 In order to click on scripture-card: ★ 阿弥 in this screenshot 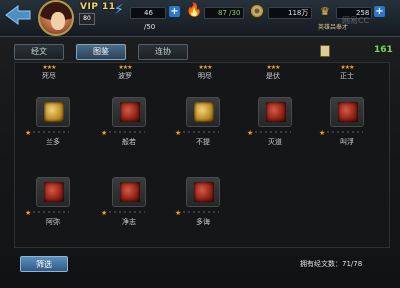, I will do `click(53, 204)`.